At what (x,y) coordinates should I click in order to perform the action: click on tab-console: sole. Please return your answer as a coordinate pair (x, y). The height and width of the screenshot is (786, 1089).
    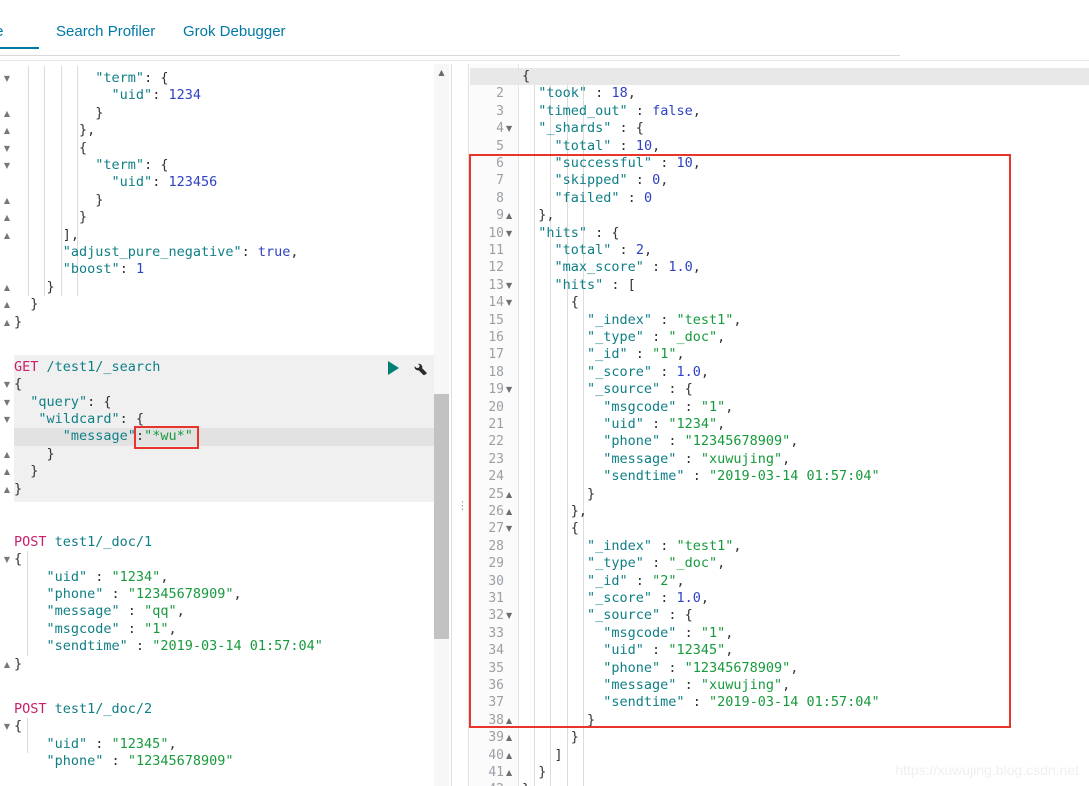
    Looking at the image, I should click on (19, 36).